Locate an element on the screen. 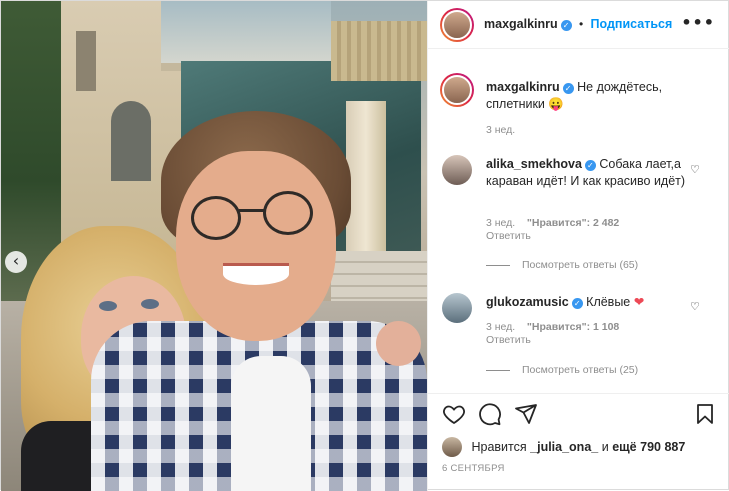 The width and height of the screenshot is (729, 491). photo-pillar is located at coordinates (366, 181).